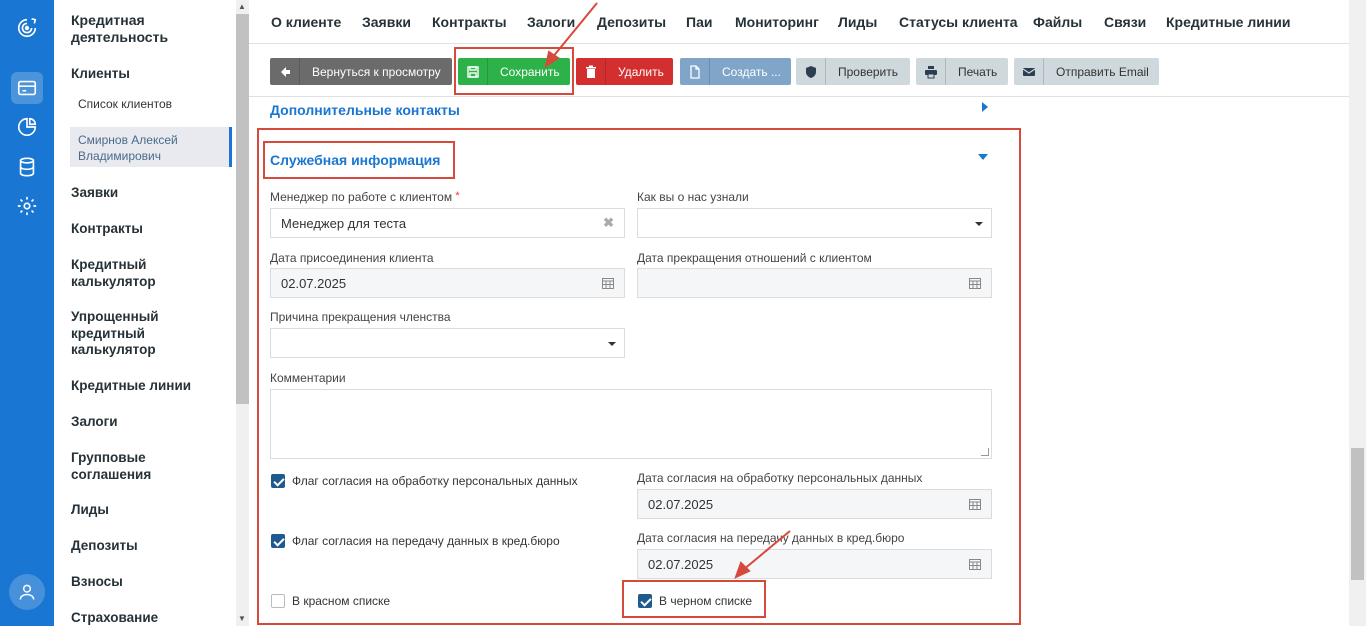 This screenshot has height=626, width=1366. Describe the element at coordinates (146, 193) in the screenshot. I see `sidebar-item-requests: Заявки` at that location.